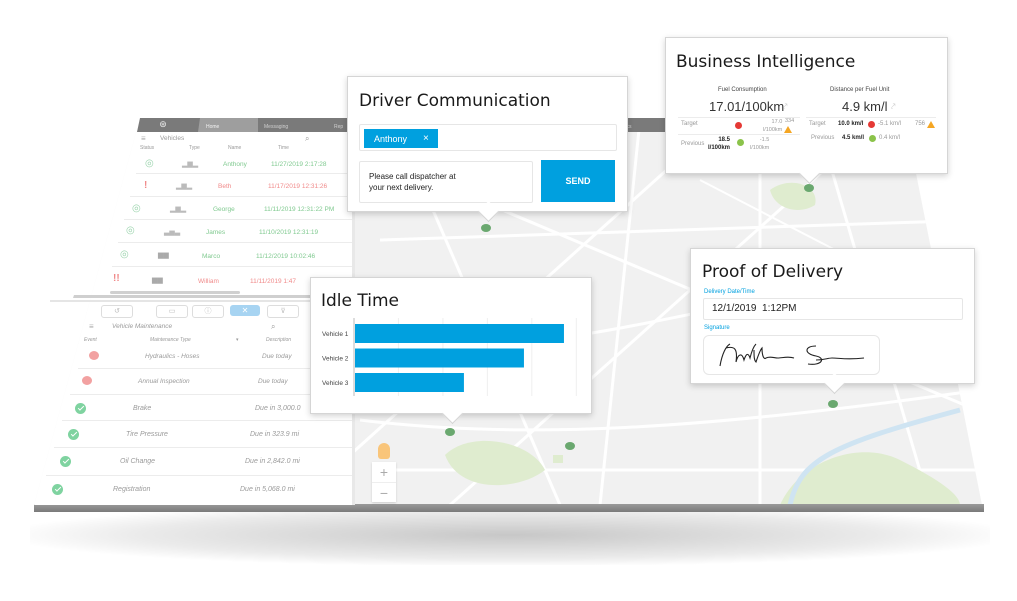  I want to click on signature-pad, so click(791, 355).